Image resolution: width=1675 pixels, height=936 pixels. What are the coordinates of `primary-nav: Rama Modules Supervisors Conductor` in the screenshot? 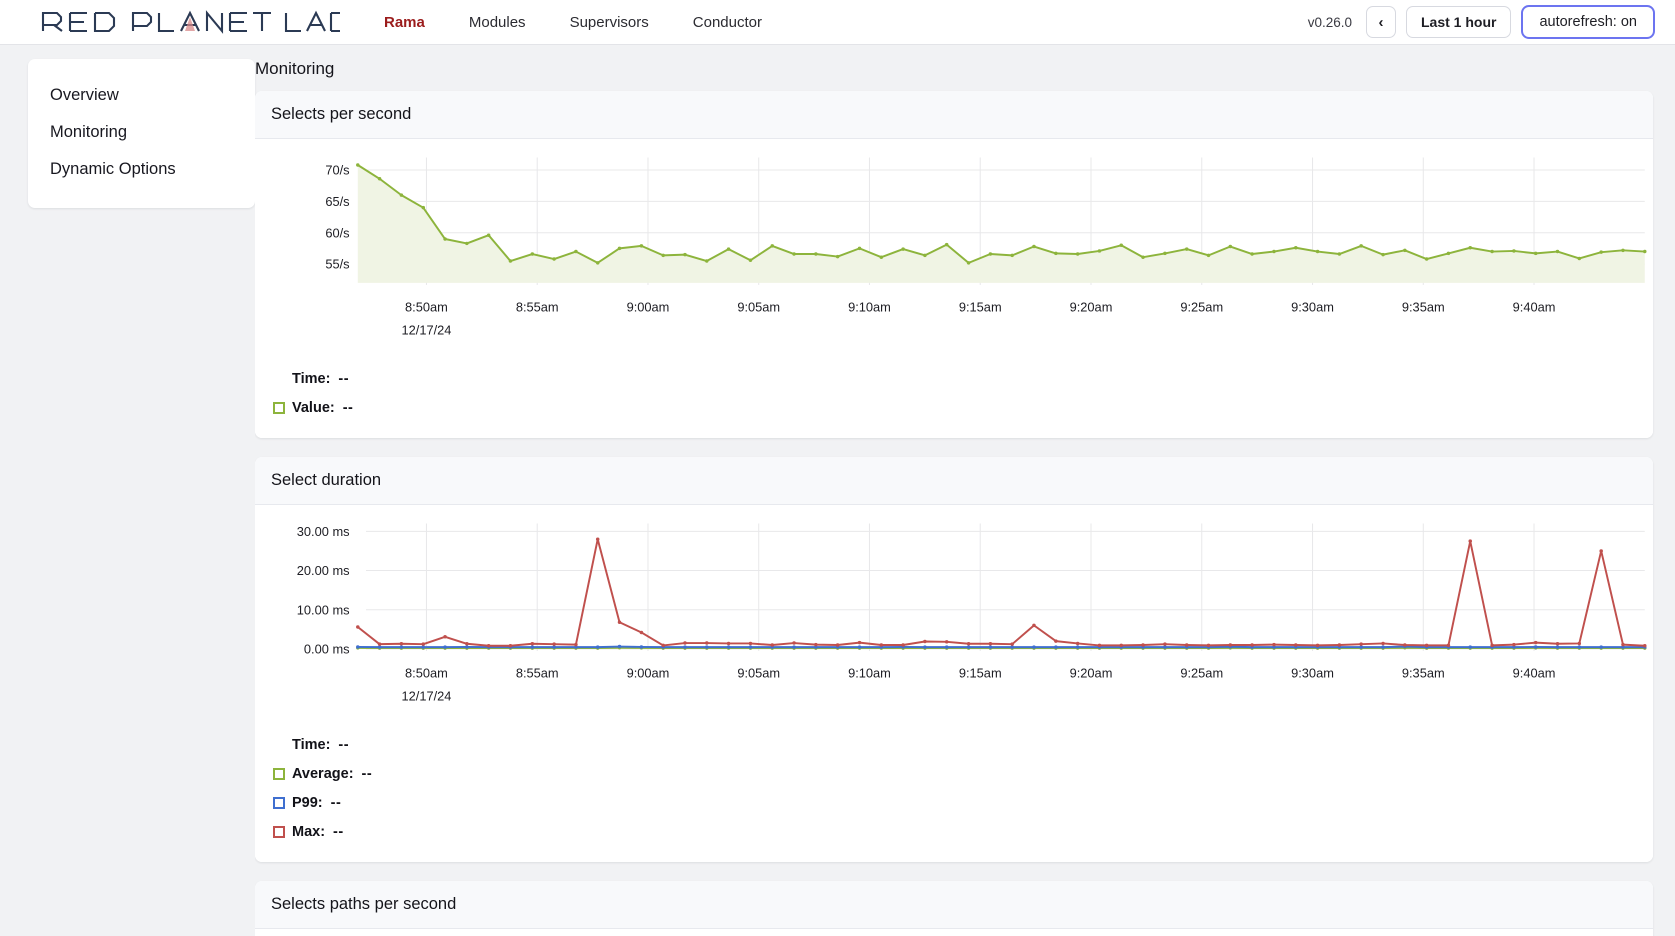 It's located at (573, 22).